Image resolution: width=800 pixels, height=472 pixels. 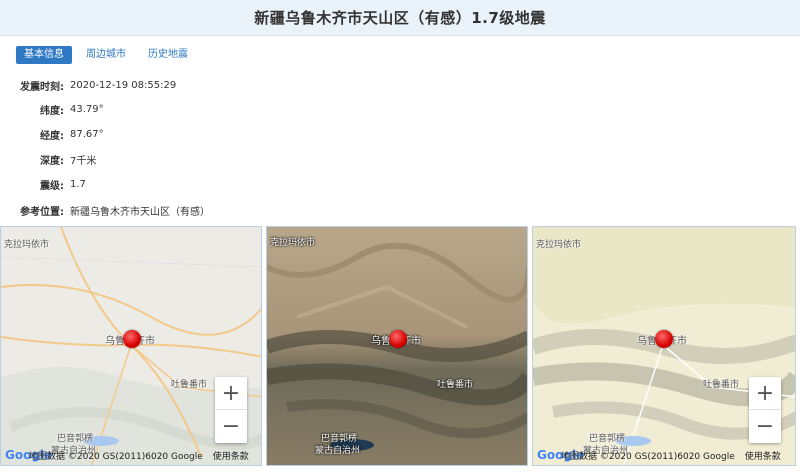 I want to click on magnitude-value: 1.7, so click(x=78, y=184).